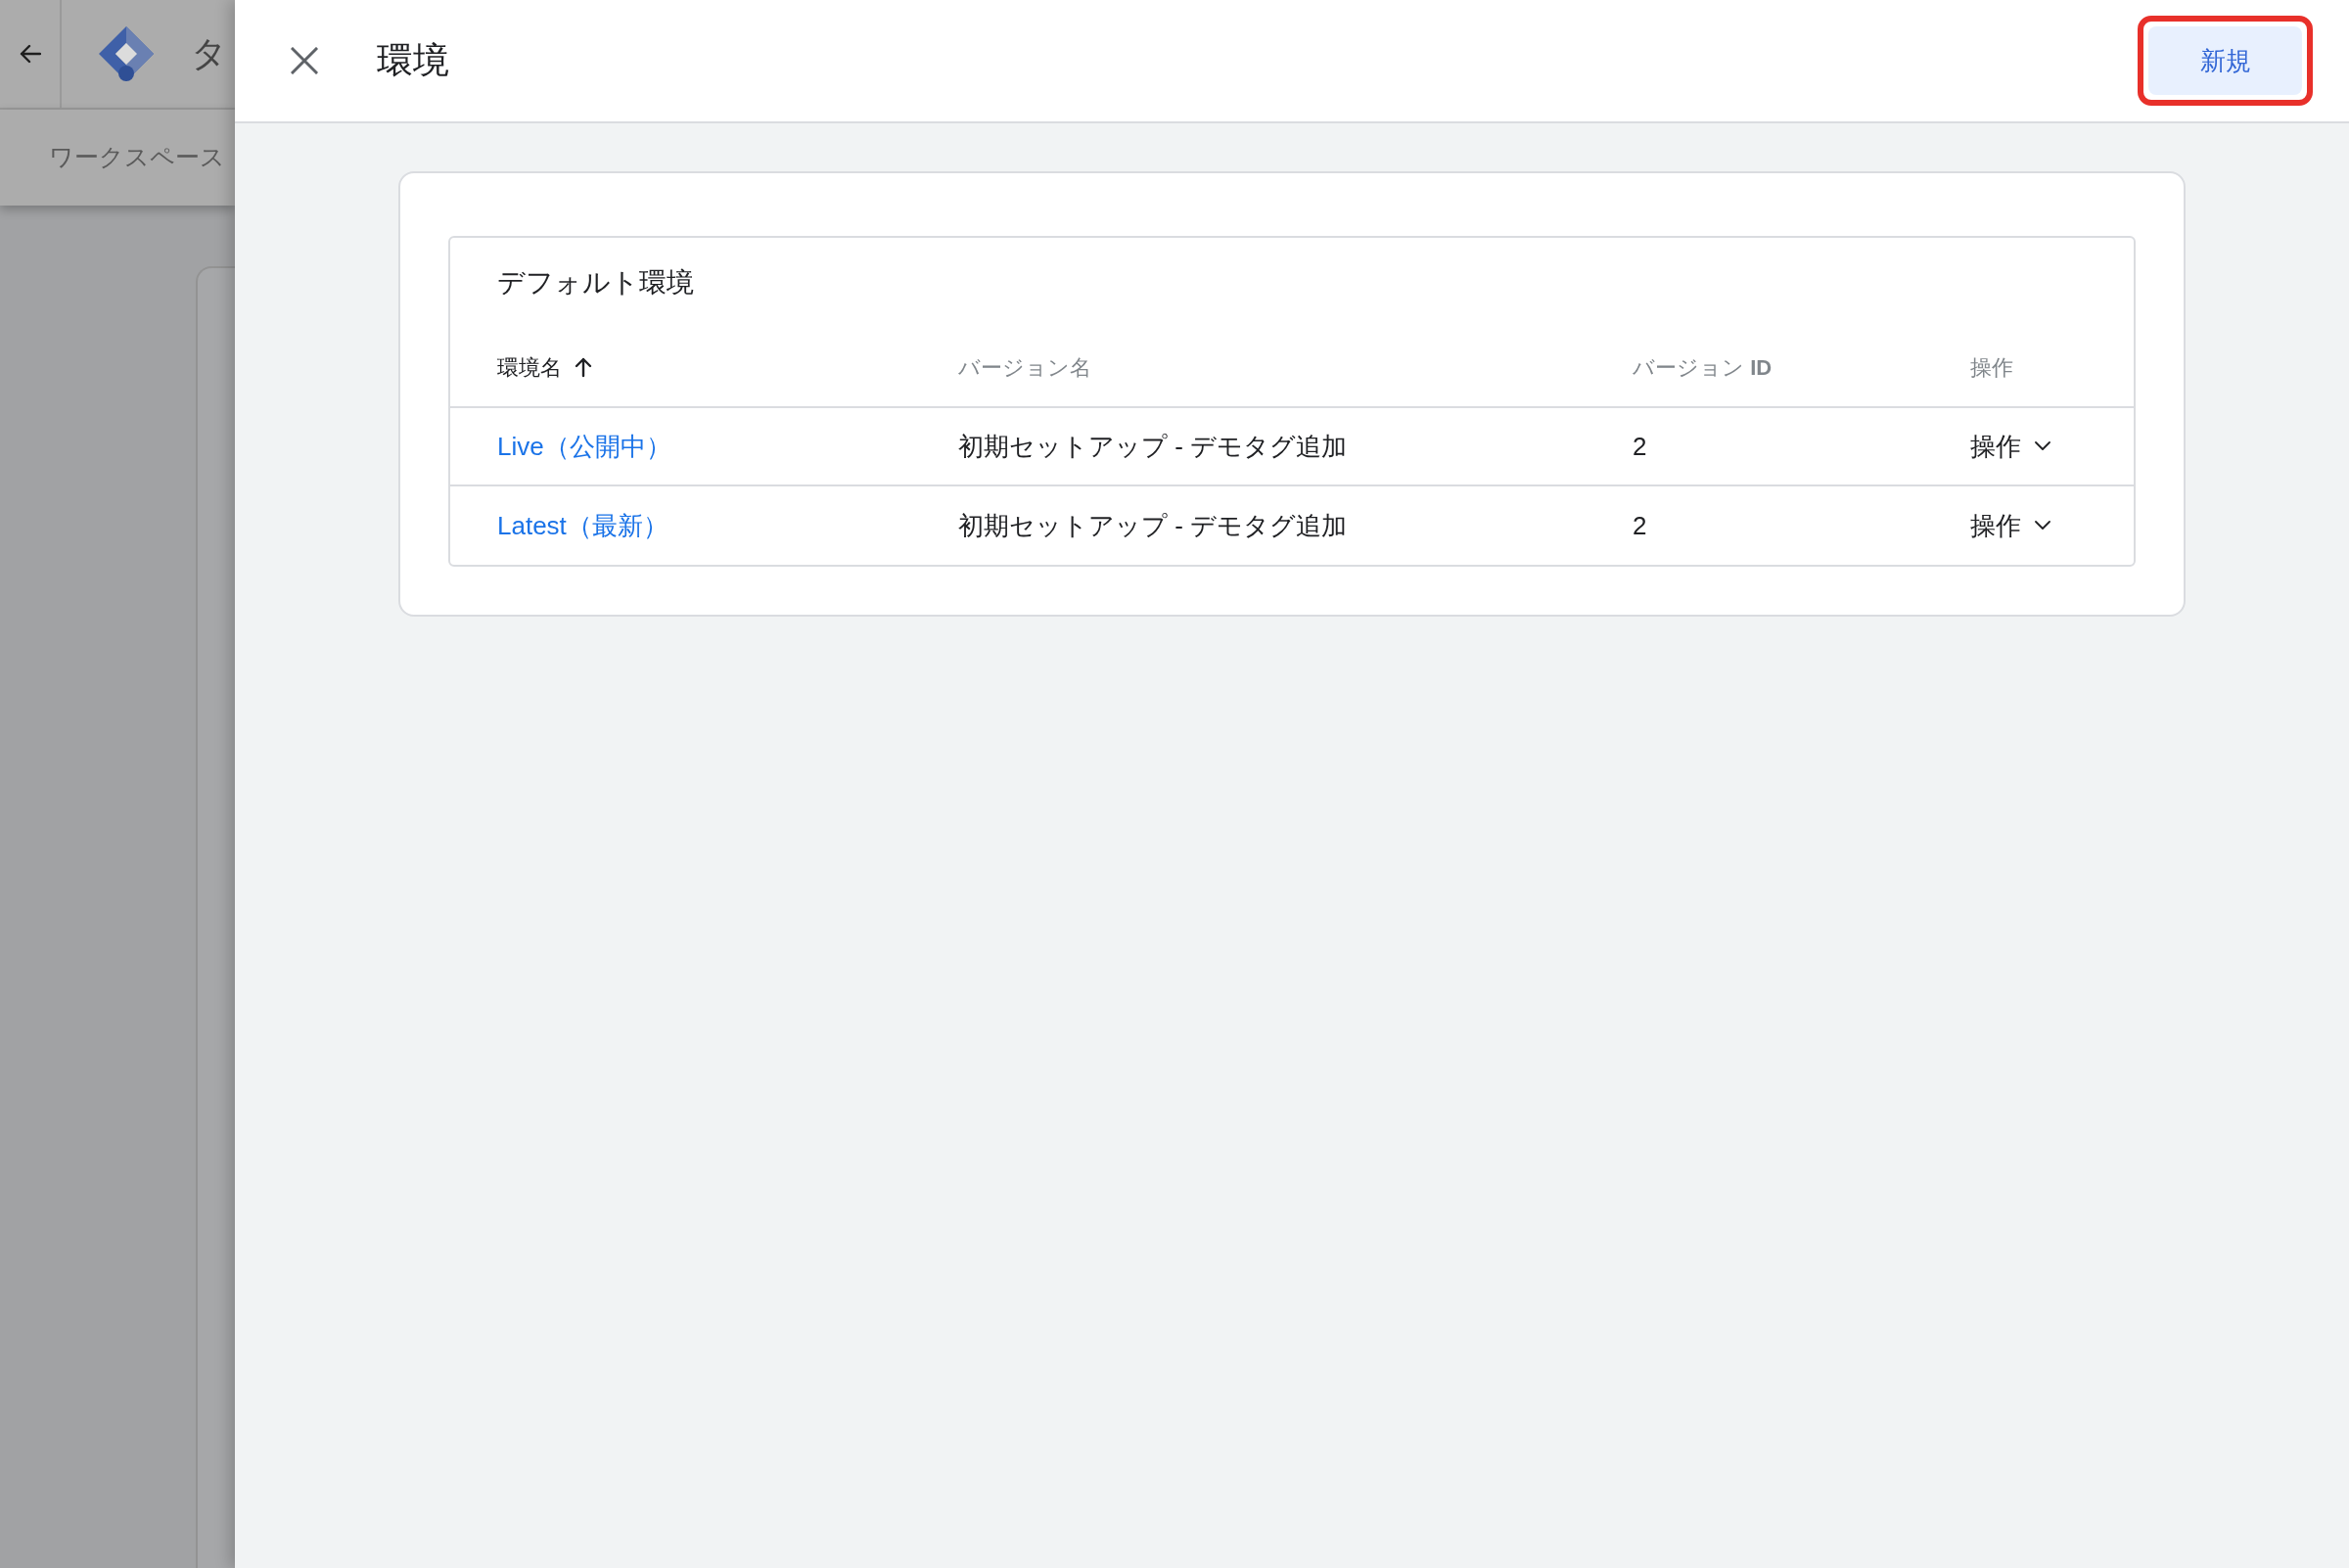 Image resolution: width=2349 pixels, height=1568 pixels. I want to click on page-title: タ, so click(209, 53).